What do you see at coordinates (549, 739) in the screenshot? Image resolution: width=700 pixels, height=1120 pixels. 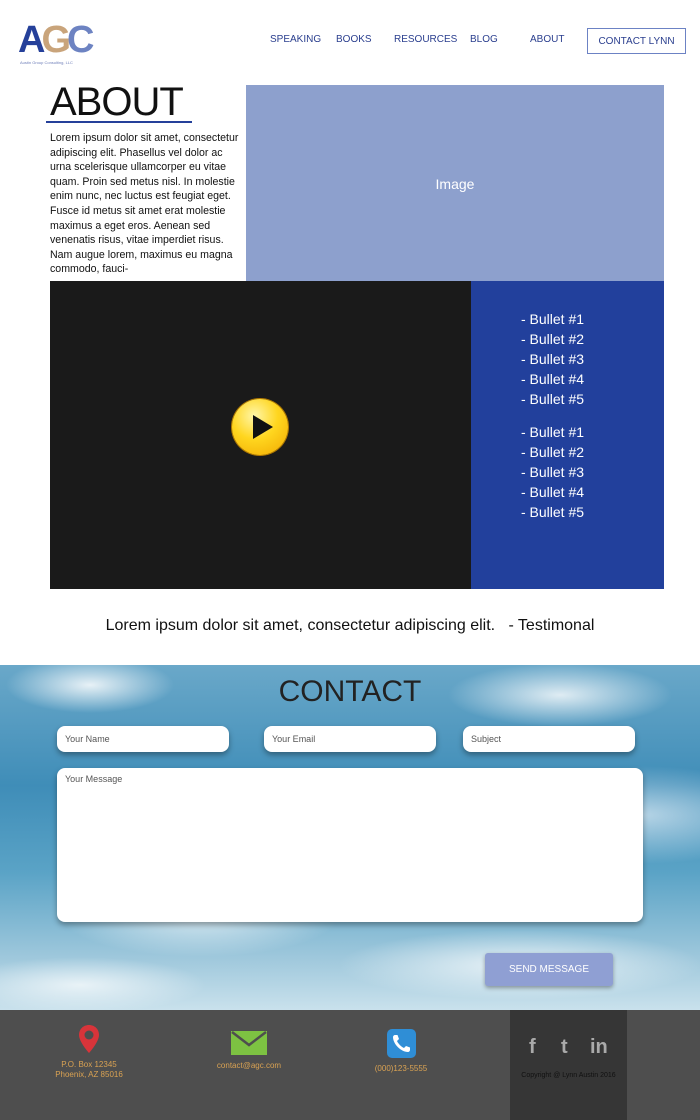 I see `subject-field: Subject` at bounding box center [549, 739].